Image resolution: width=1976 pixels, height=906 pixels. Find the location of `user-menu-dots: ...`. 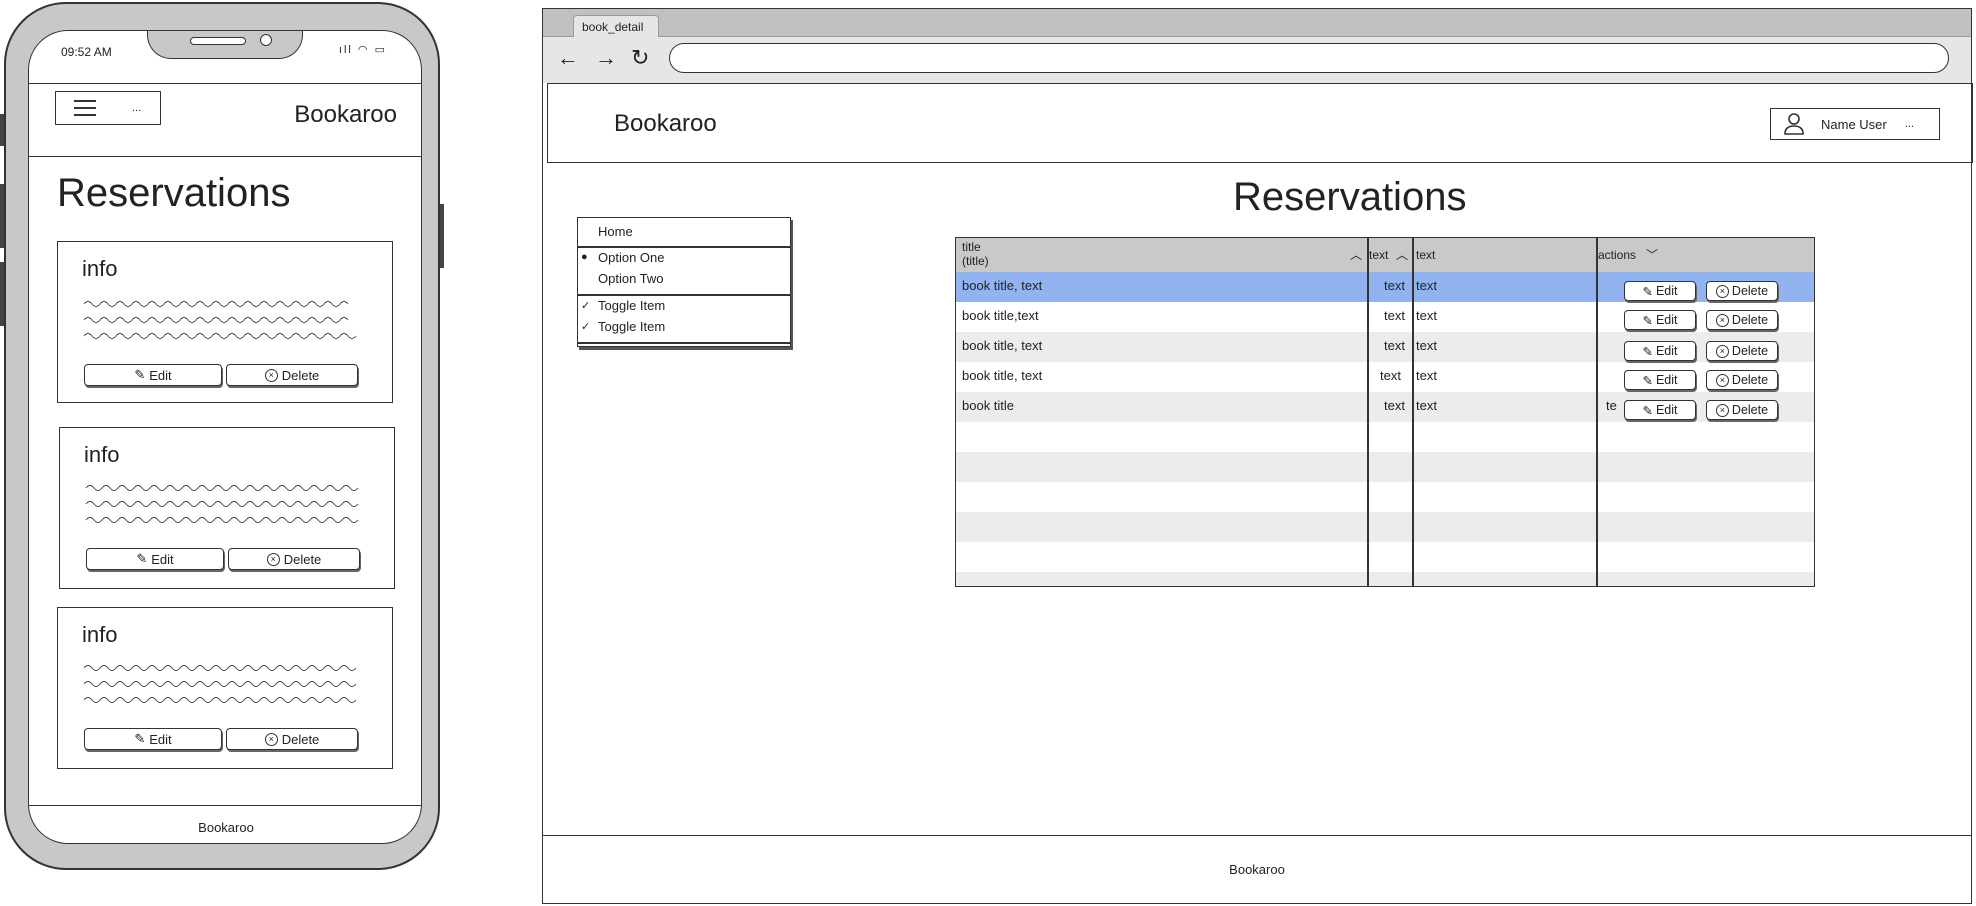

user-menu-dots: ... is located at coordinates (1909, 124).